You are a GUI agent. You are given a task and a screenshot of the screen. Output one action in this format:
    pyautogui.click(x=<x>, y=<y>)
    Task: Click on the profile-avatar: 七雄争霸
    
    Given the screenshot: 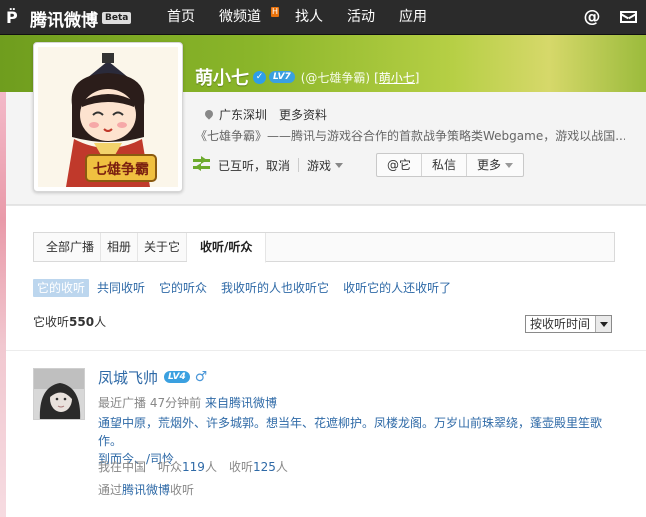 What is the action you would take?
    pyautogui.click(x=108, y=117)
    